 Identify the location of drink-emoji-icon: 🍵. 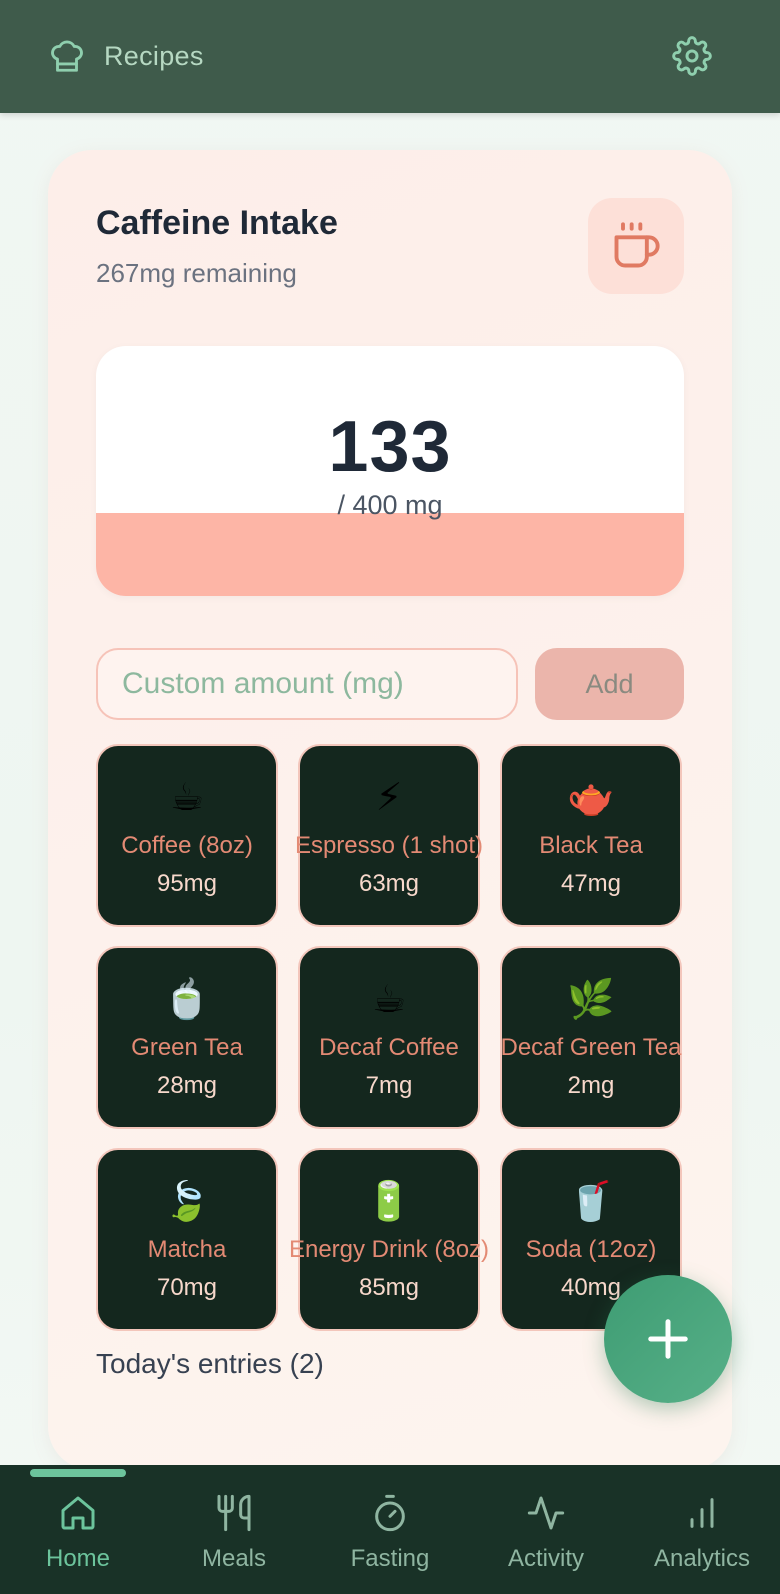
(187, 999).